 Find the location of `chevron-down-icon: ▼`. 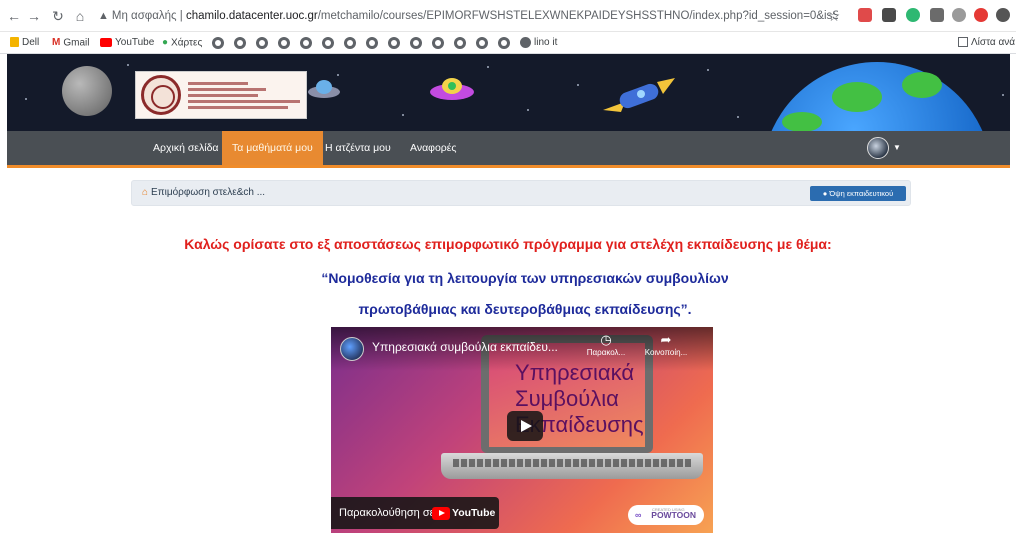

chevron-down-icon: ▼ is located at coordinates (897, 147).